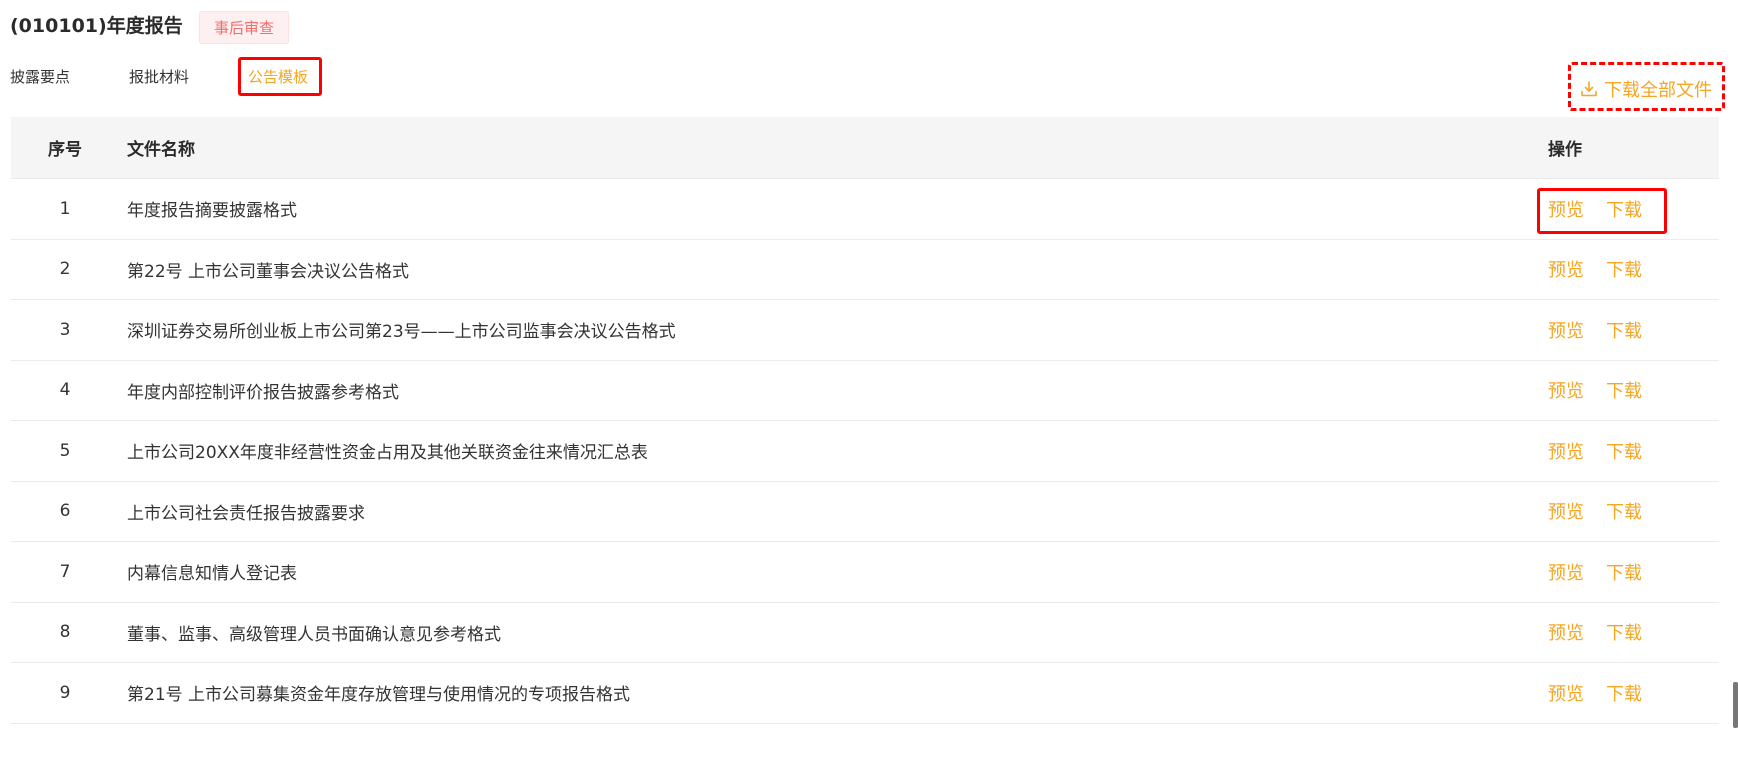 This screenshot has height=757, width=1738. I want to click on file-name: 年度内部控制评价报告披露参考格式, so click(263, 392).